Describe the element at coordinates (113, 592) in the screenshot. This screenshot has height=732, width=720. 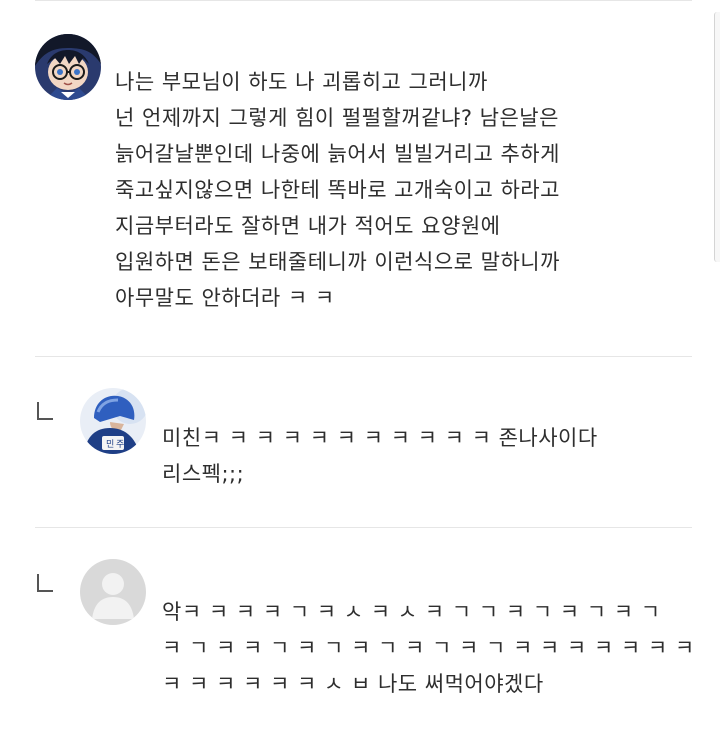
I see `default-user-avatar-icon` at that location.